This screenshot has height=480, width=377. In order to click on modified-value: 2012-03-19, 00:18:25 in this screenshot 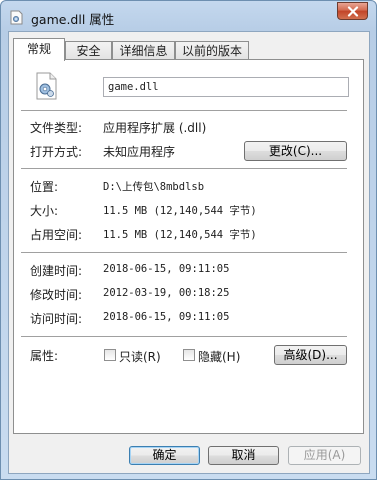, I will do `click(166, 293)`.